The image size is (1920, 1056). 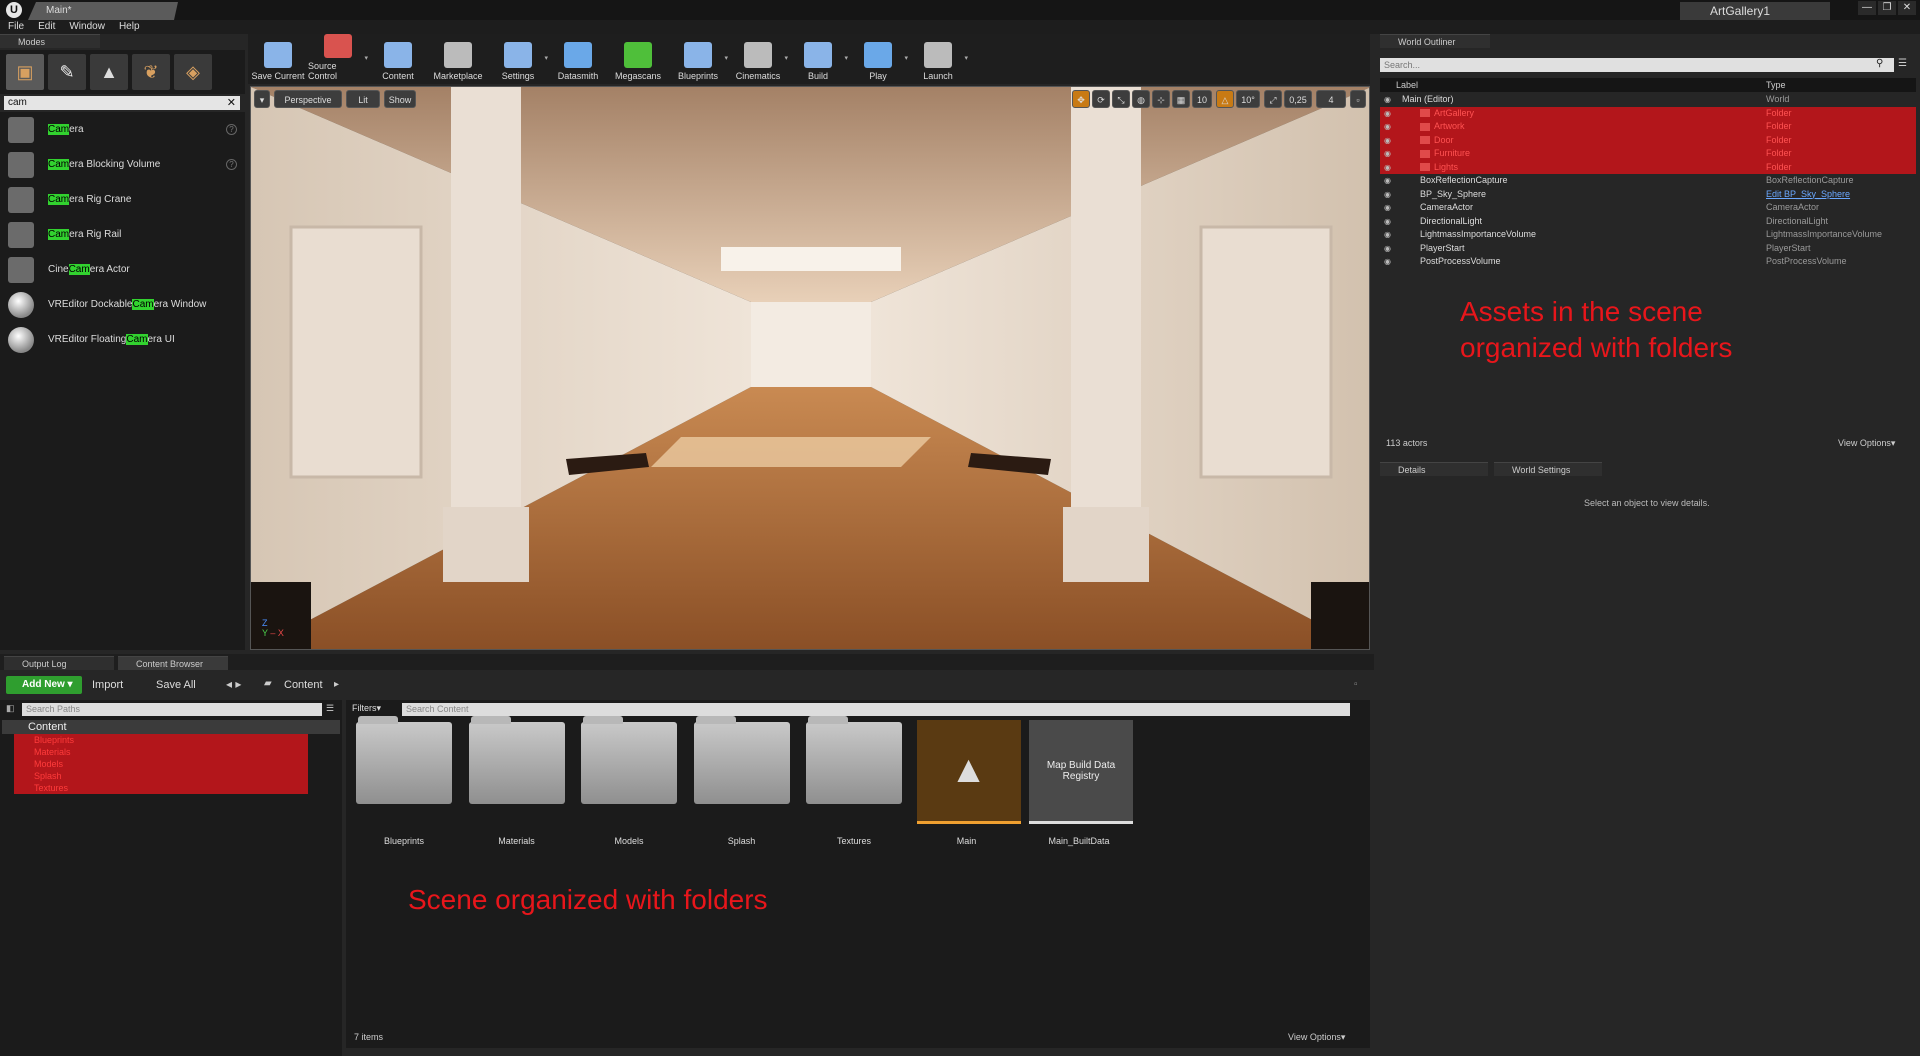 What do you see at coordinates (1648, 140) in the screenshot?
I see `outliner-folder-row: ◉ Door Folder` at bounding box center [1648, 140].